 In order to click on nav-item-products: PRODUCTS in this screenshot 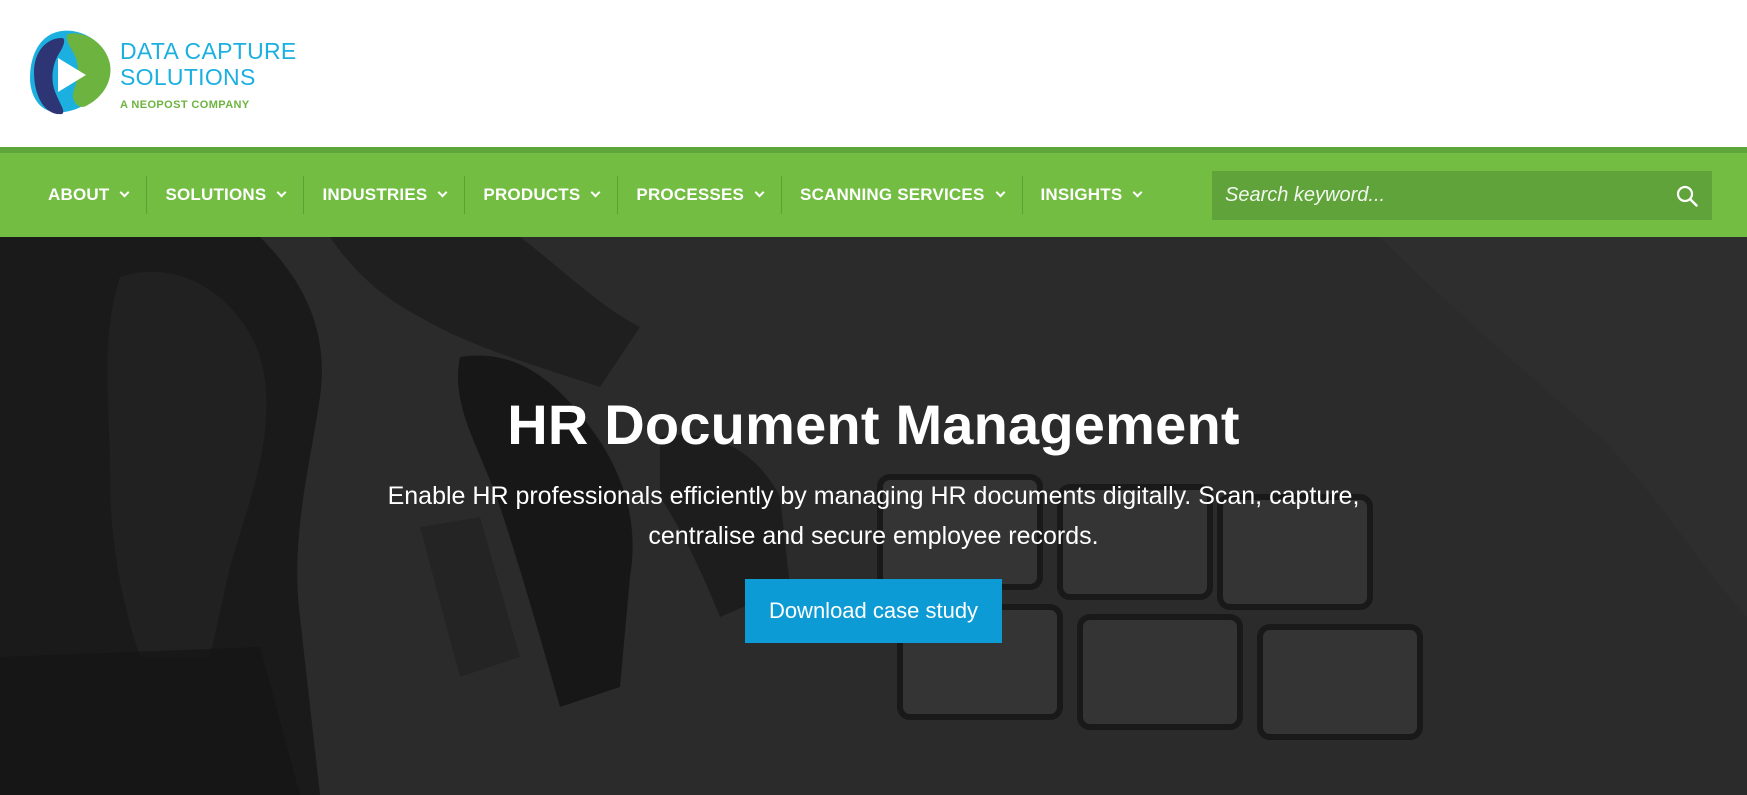, I will do `click(540, 195)`.